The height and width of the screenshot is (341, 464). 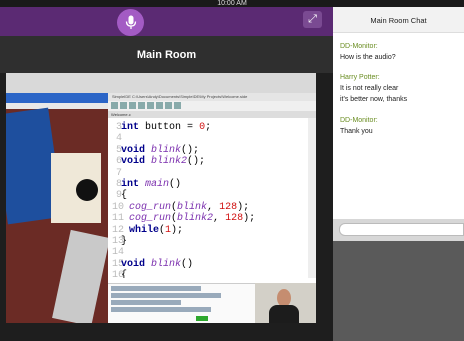 What do you see at coordinates (118, 230) in the screenshot?
I see `line-number: 12` at bounding box center [118, 230].